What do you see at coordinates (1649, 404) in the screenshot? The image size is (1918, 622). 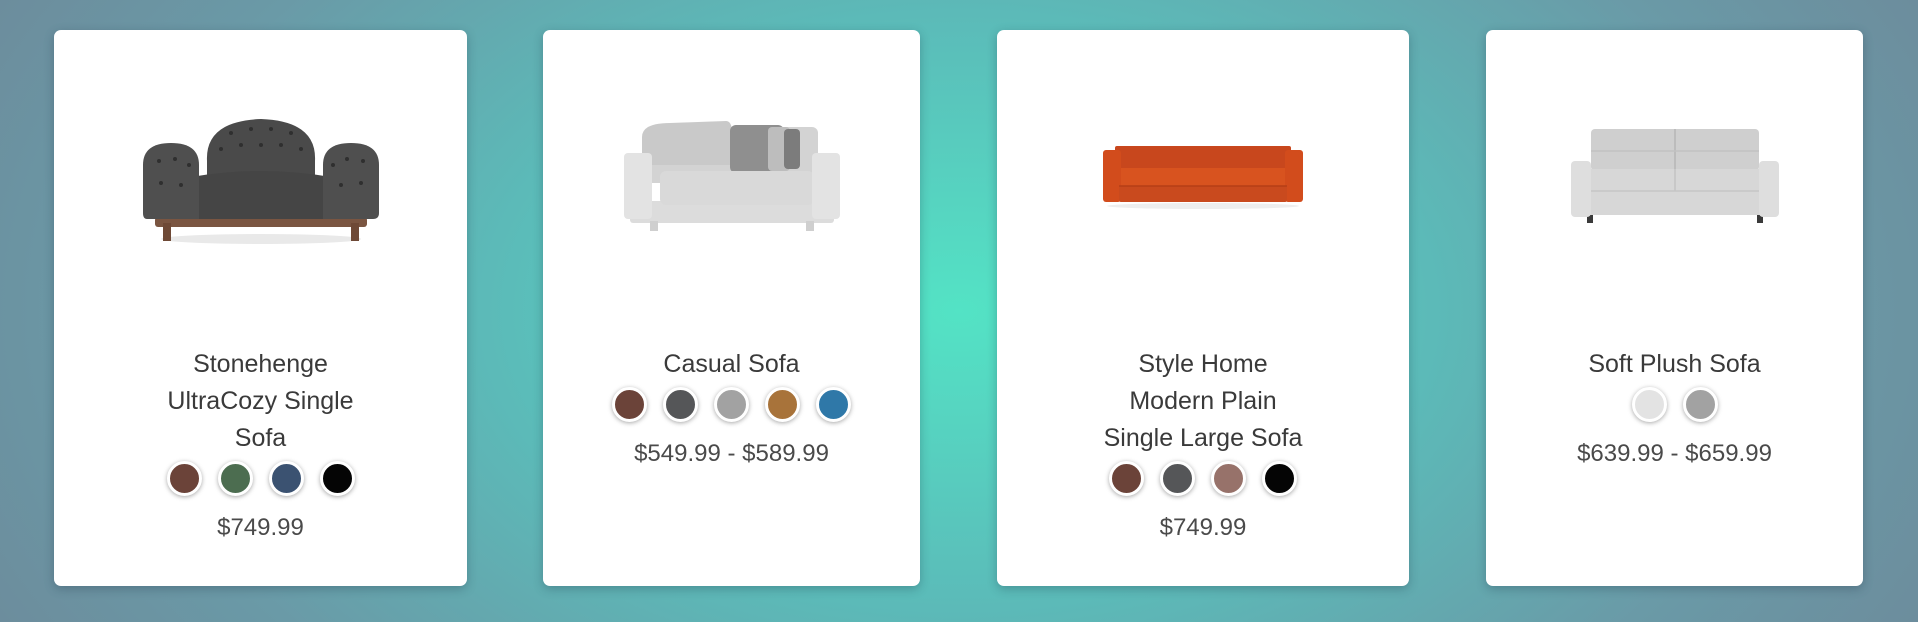 I see `color-swatch-light-gray` at bounding box center [1649, 404].